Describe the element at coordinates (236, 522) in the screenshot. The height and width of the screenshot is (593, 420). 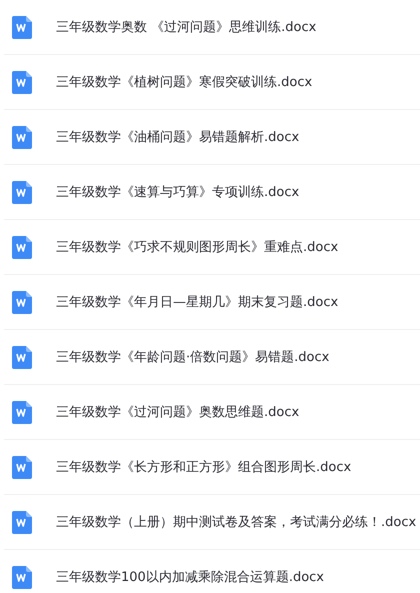
I see `file-name: 三年级数学（上册）期中测试卷及答案，考试满分必练！.docx` at that location.